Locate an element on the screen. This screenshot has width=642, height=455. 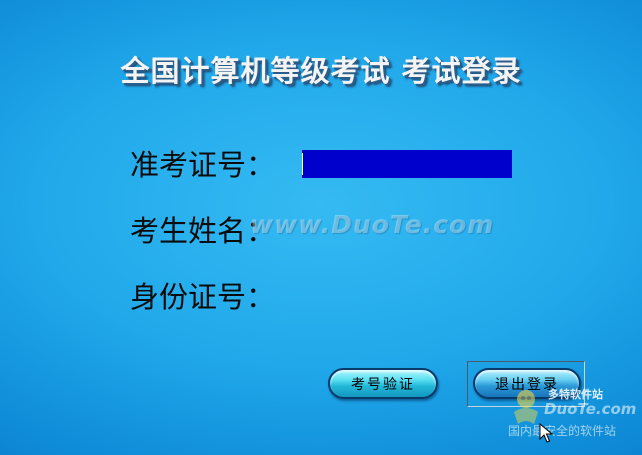
watermark-tagline: 国内最安全的软件站 is located at coordinates (562, 431).